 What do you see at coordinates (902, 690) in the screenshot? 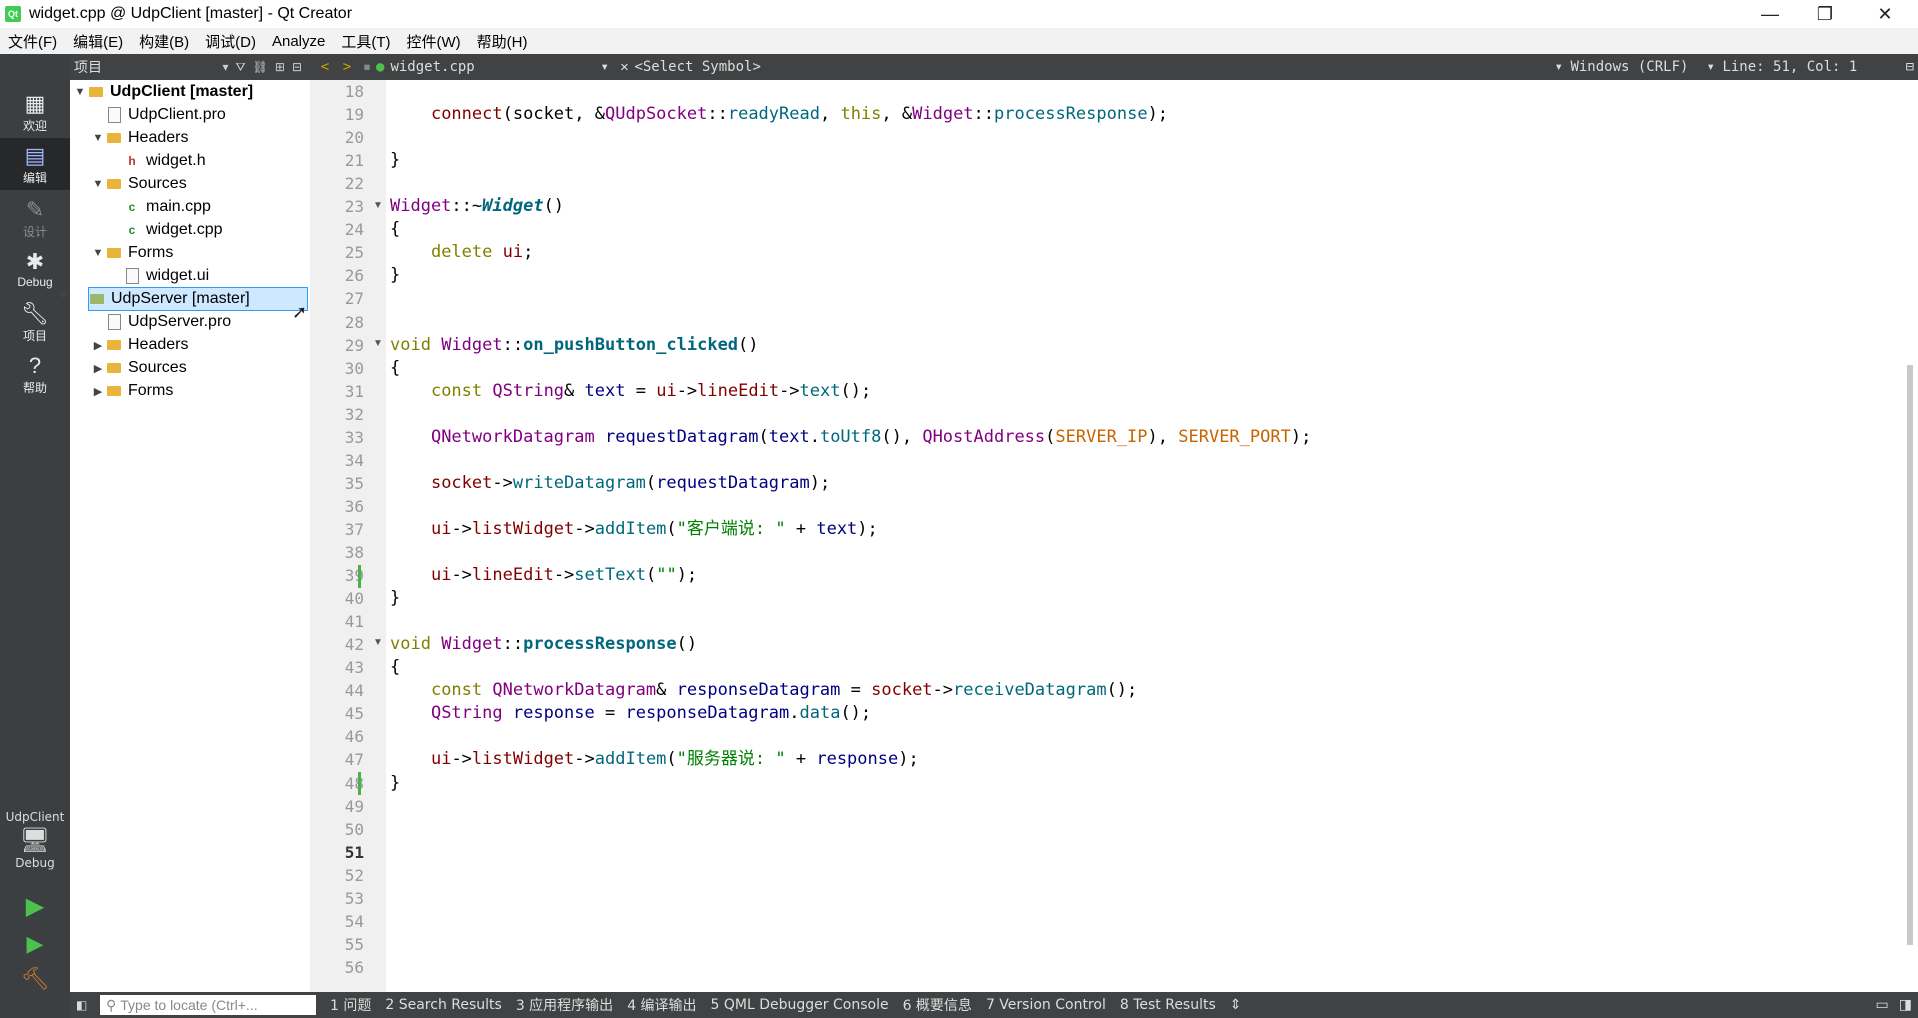
I see `code-token: socket` at bounding box center [902, 690].